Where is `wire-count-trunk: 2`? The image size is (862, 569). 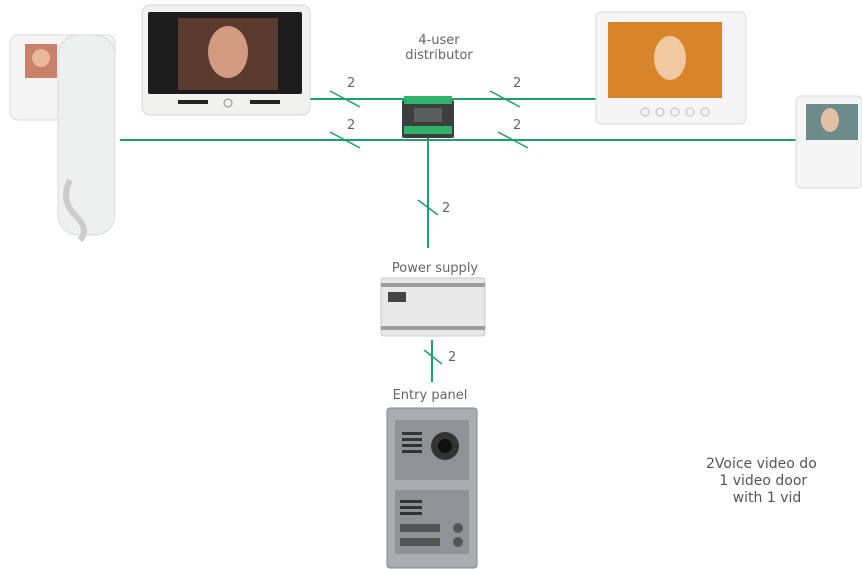 wire-count-trunk: 2 is located at coordinates (446, 208).